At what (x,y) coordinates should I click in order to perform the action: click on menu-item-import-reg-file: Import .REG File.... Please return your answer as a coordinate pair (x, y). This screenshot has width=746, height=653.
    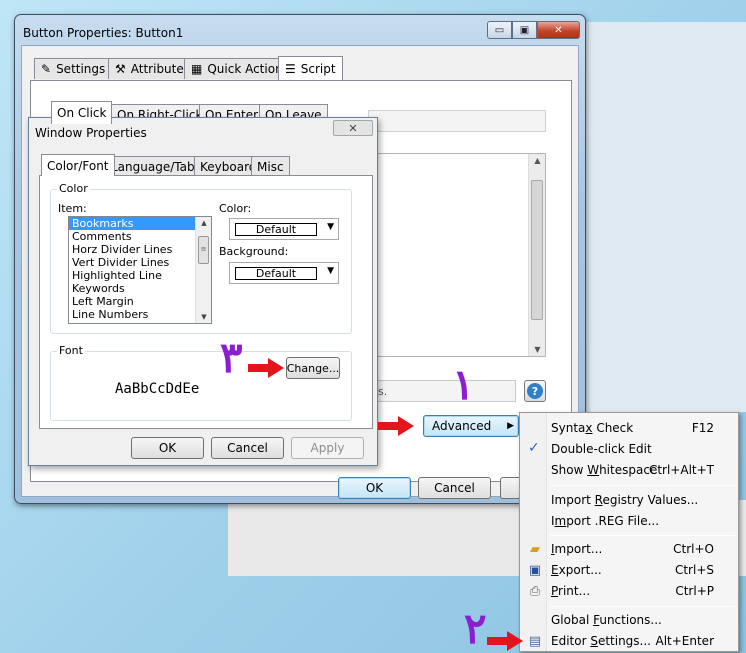
    Looking at the image, I should click on (629, 521).